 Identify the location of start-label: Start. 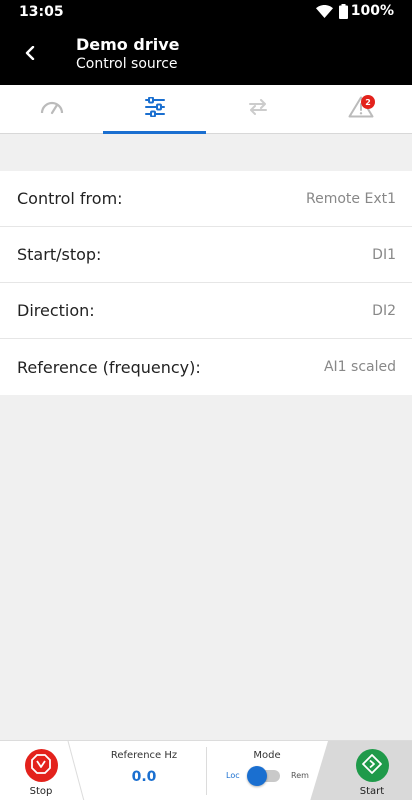
(372, 791).